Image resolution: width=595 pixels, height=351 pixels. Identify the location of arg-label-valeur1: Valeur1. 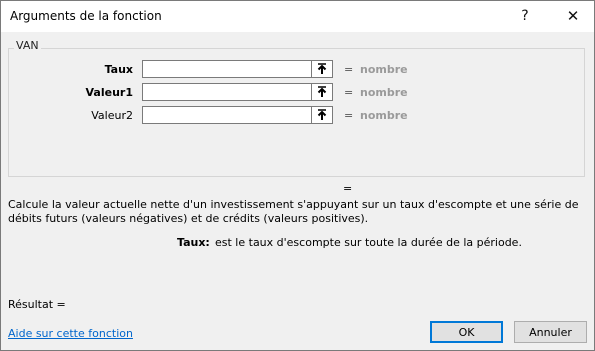
(109, 92).